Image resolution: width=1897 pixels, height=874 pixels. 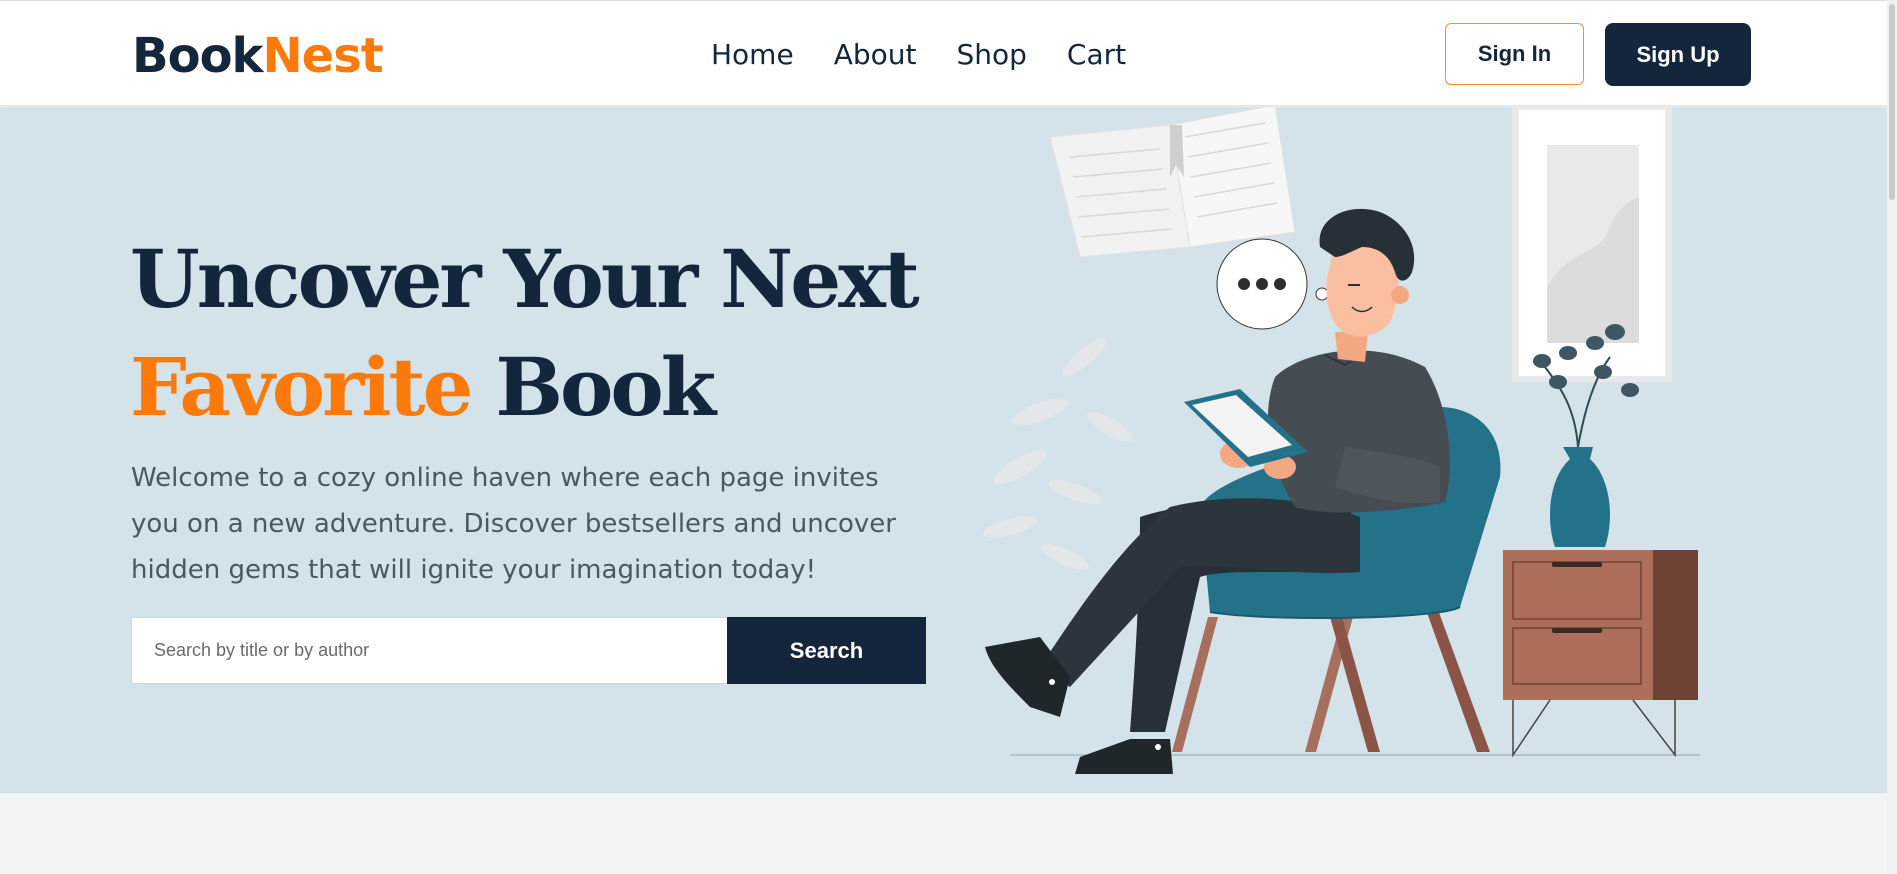 I want to click on search-button: Search, so click(x=826, y=650).